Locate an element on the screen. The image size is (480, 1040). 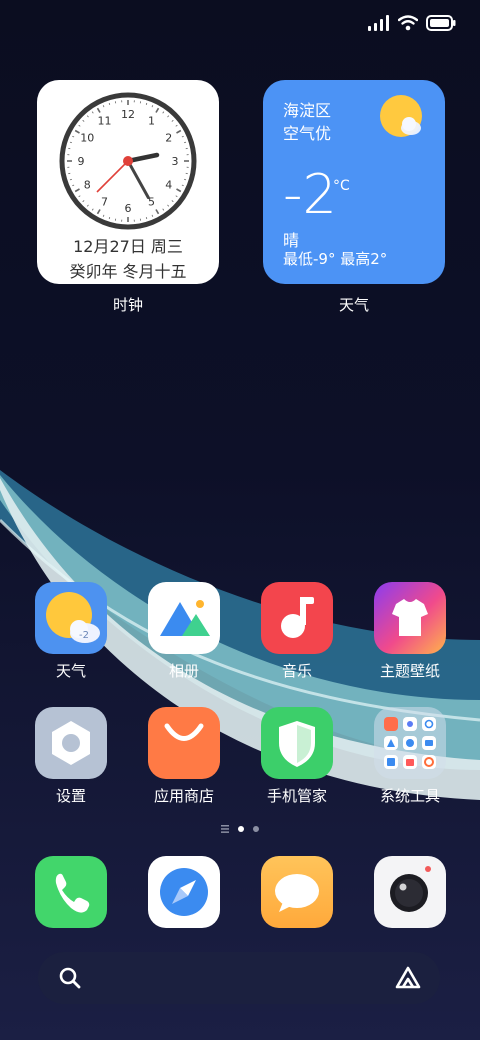
clock-number: 1 is located at coordinates (151, 120).